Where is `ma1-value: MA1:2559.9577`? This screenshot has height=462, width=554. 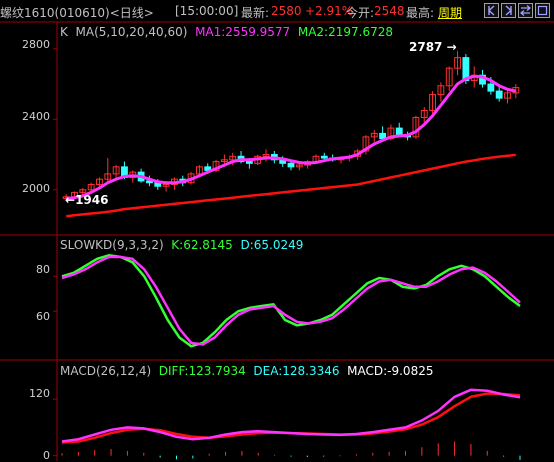 ma1-value: MA1:2559.9577 is located at coordinates (243, 32).